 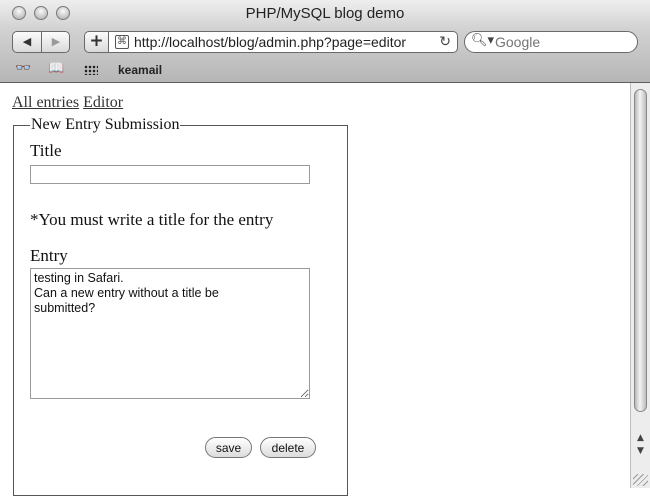 What do you see at coordinates (55, 42) in the screenshot?
I see `forward-button: ▶` at bounding box center [55, 42].